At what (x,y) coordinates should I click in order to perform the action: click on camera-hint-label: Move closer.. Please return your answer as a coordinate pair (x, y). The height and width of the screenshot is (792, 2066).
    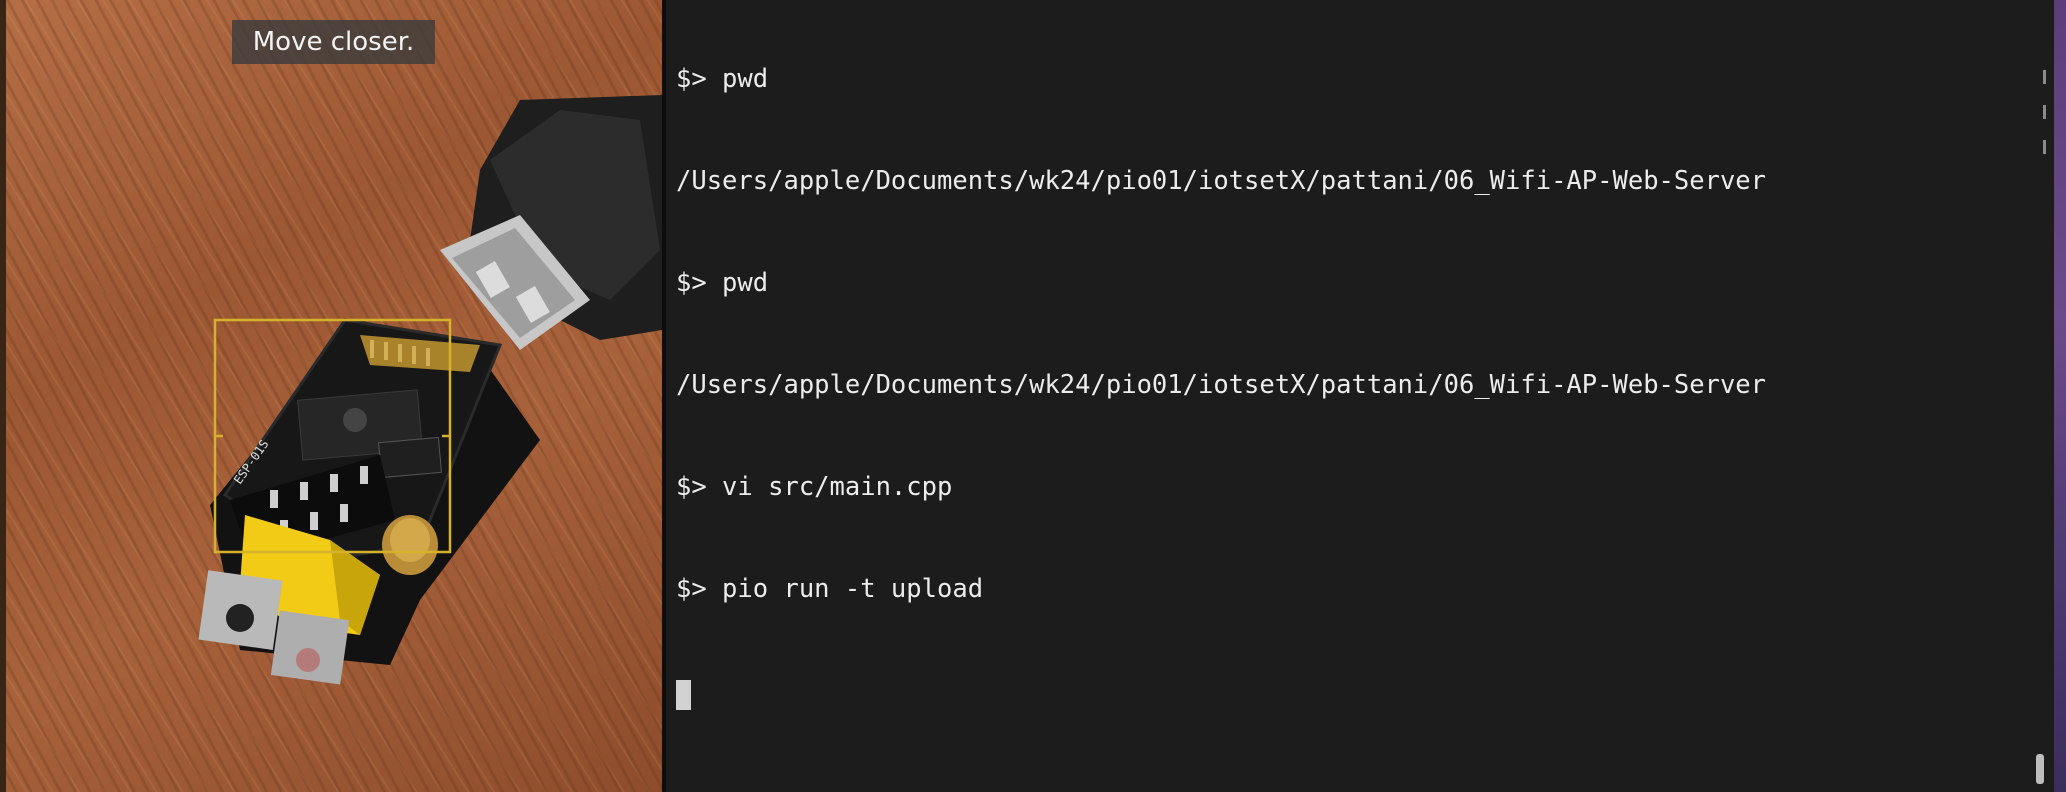
    Looking at the image, I should click on (333, 42).